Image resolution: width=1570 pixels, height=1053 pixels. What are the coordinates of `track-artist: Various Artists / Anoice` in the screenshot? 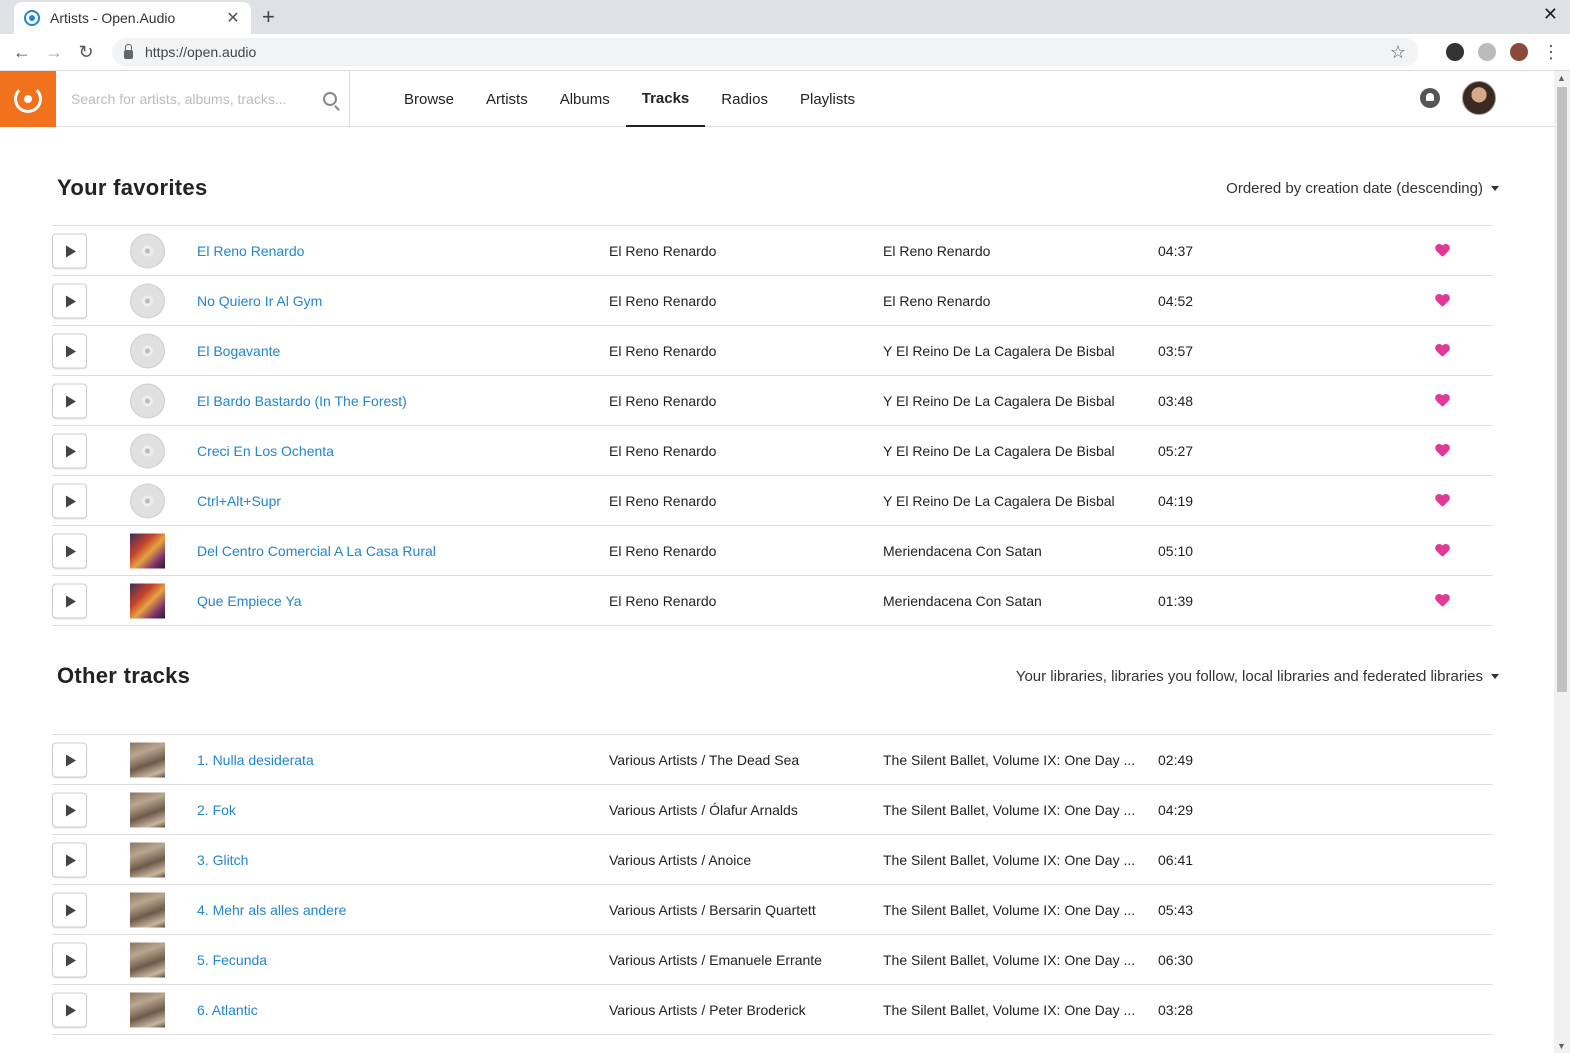 It's located at (680, 860).